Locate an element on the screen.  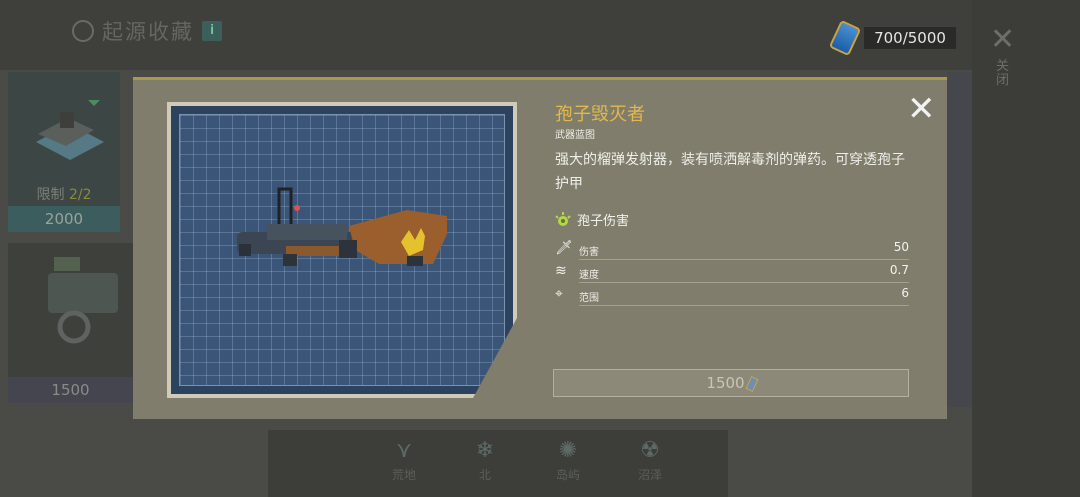
snowflake-icon: ❄ is located at coordinates (485, 450).